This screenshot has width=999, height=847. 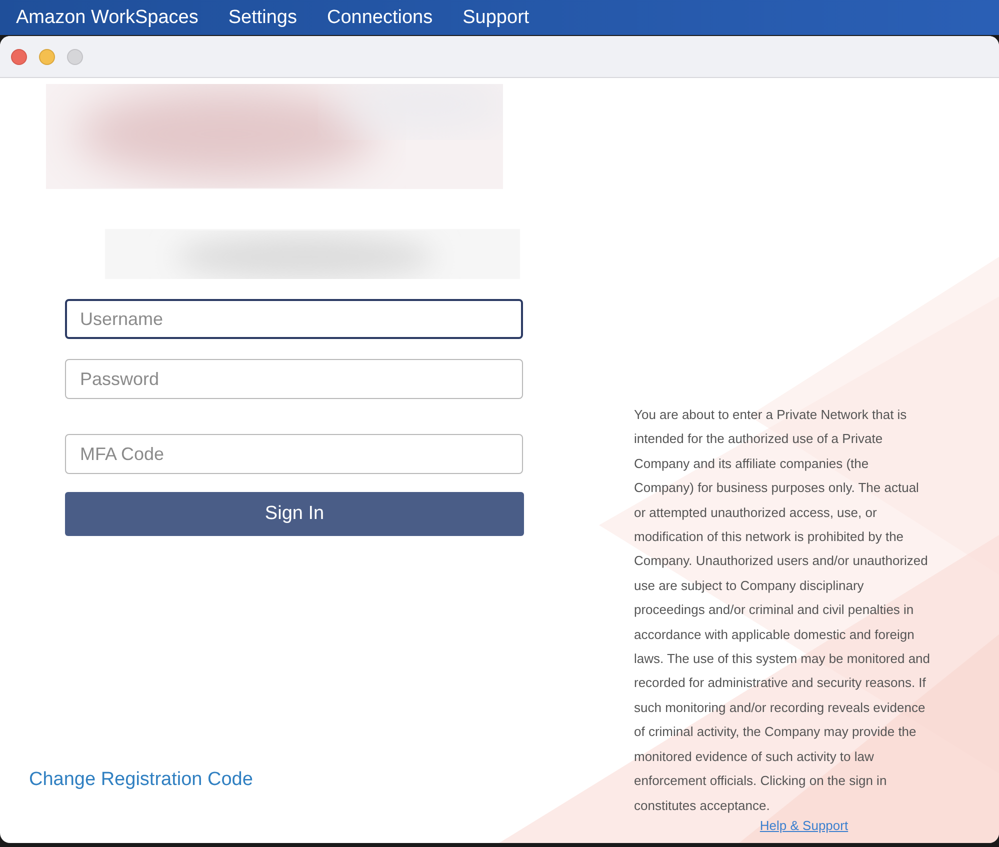 What do you see at coordinates (496, 17) in the screenshot?
I see `menu-item: Support` at bounding box center [496, 17].